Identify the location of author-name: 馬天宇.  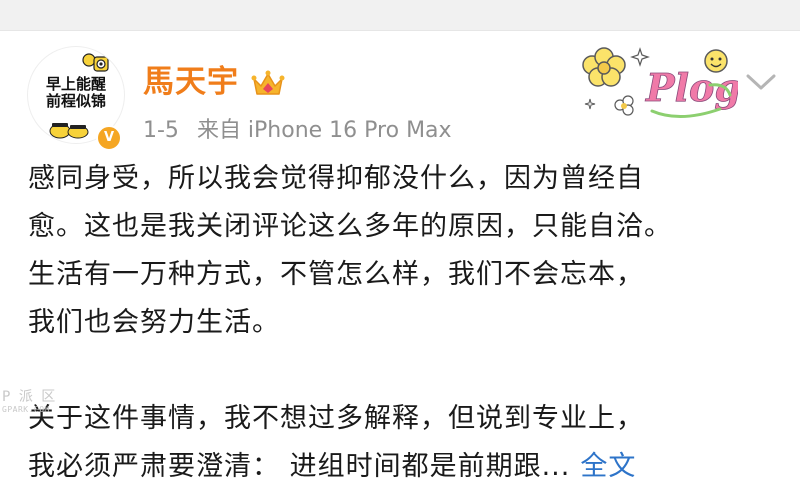
(191, 82).